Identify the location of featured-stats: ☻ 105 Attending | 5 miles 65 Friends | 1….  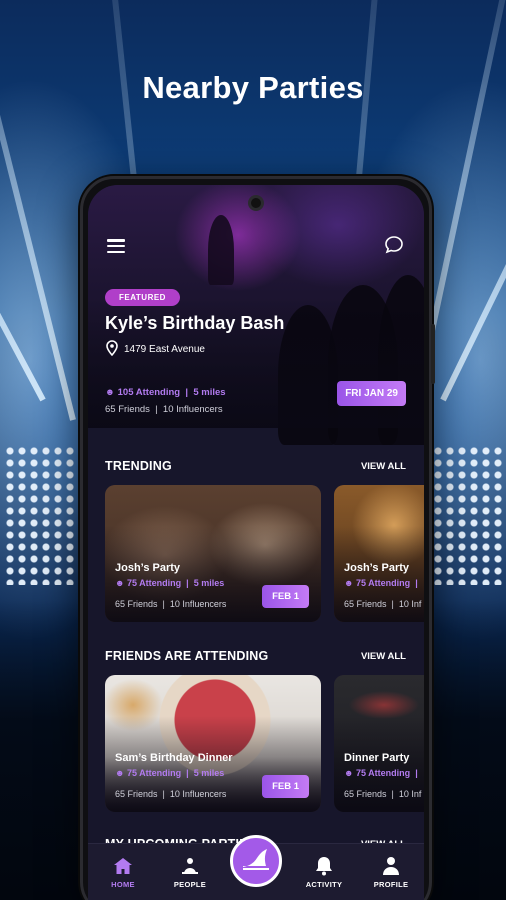
(165, 401).